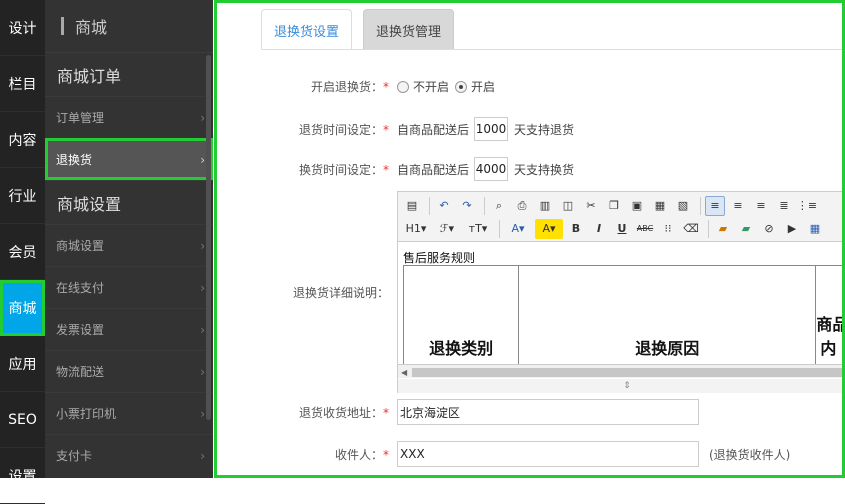 This screenshot has height=504, width=845. What do you see at coordinates (461, 87) in the screenshot?
I see `radio-circle-on` at bounding box center [461, 87].